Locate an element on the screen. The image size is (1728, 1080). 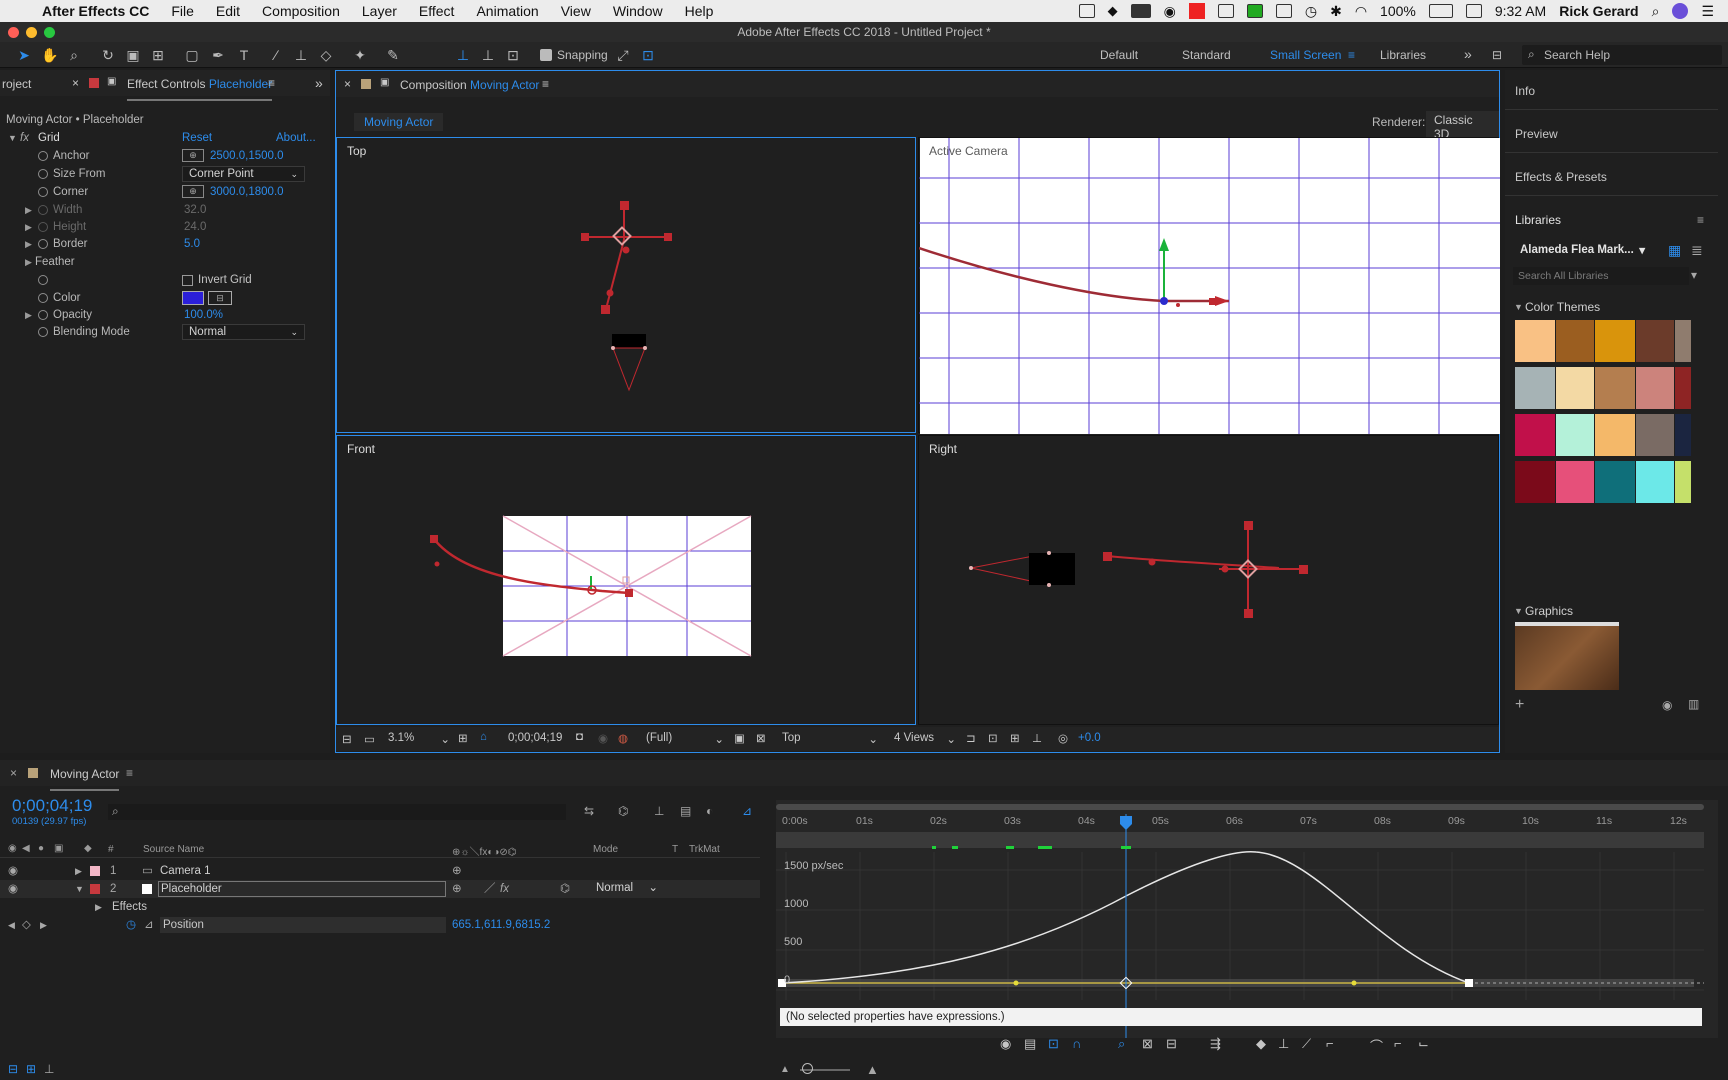
position-value: 665.1,611.9,6815.2 is located at coordinates (501, 925).